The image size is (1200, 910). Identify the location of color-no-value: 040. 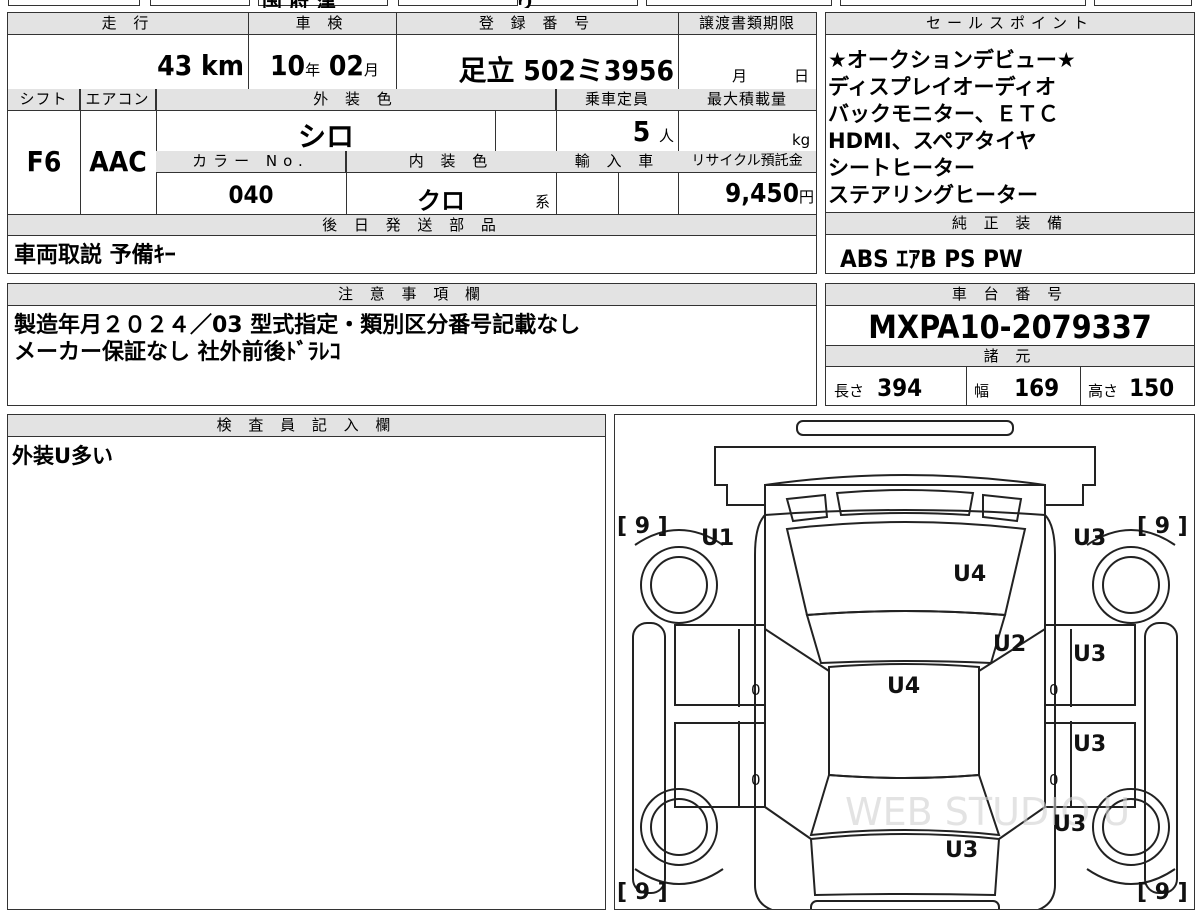
(251, 195).